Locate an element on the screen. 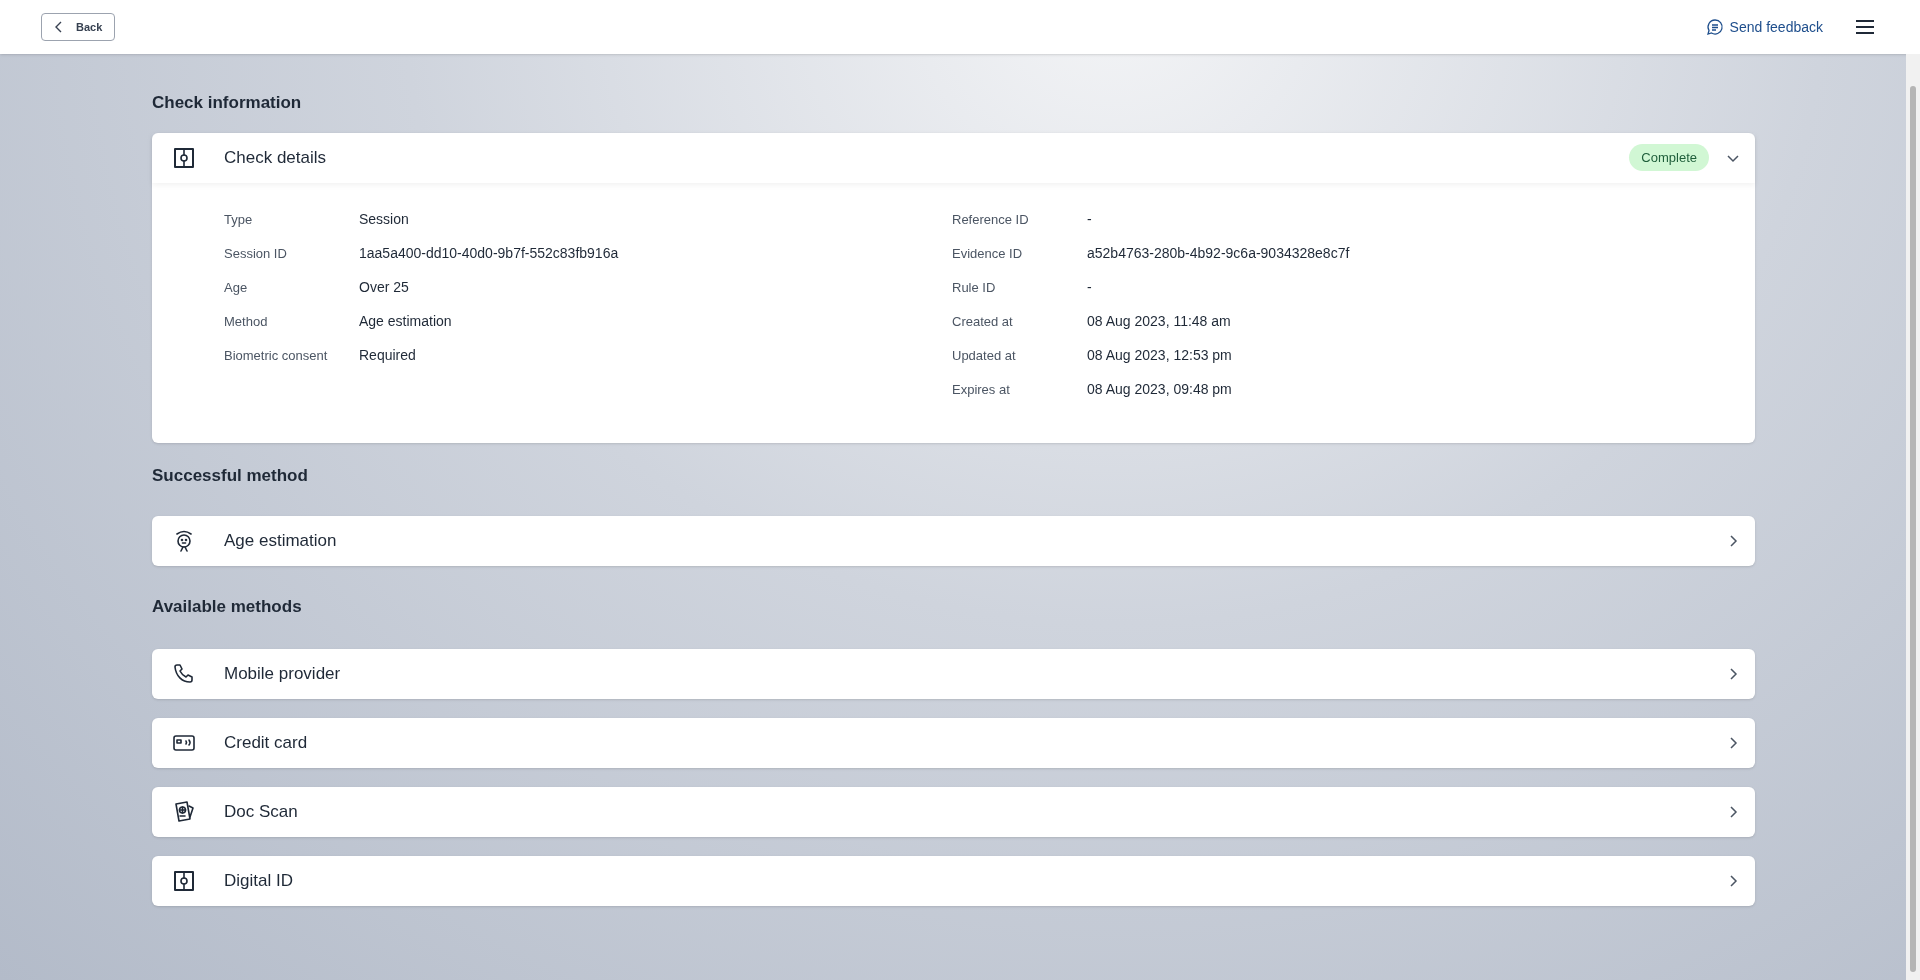  back-button: Back is located at coordinates (78, 27).